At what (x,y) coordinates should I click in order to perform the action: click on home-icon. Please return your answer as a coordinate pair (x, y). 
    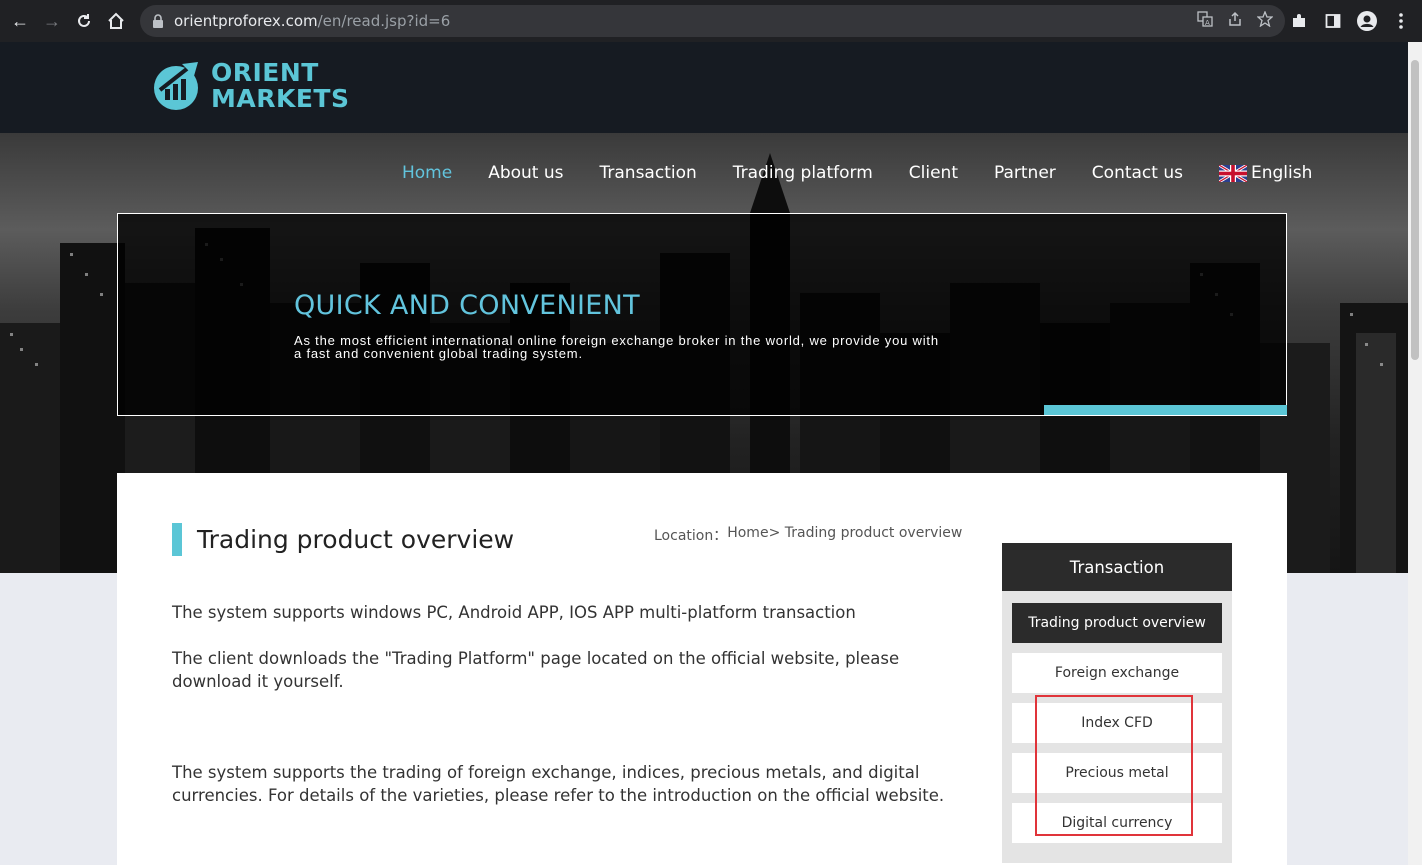
    Looking at the image, I should click on (116, 21).